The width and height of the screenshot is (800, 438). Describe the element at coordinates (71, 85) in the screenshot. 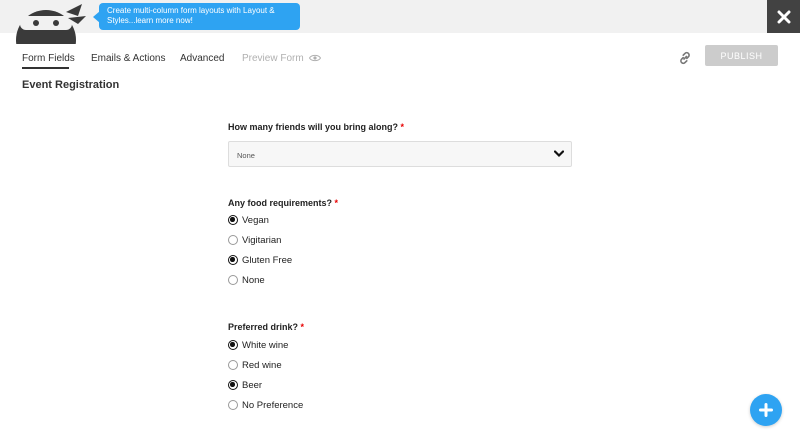

I see `form-title: Event Registration` at that location.